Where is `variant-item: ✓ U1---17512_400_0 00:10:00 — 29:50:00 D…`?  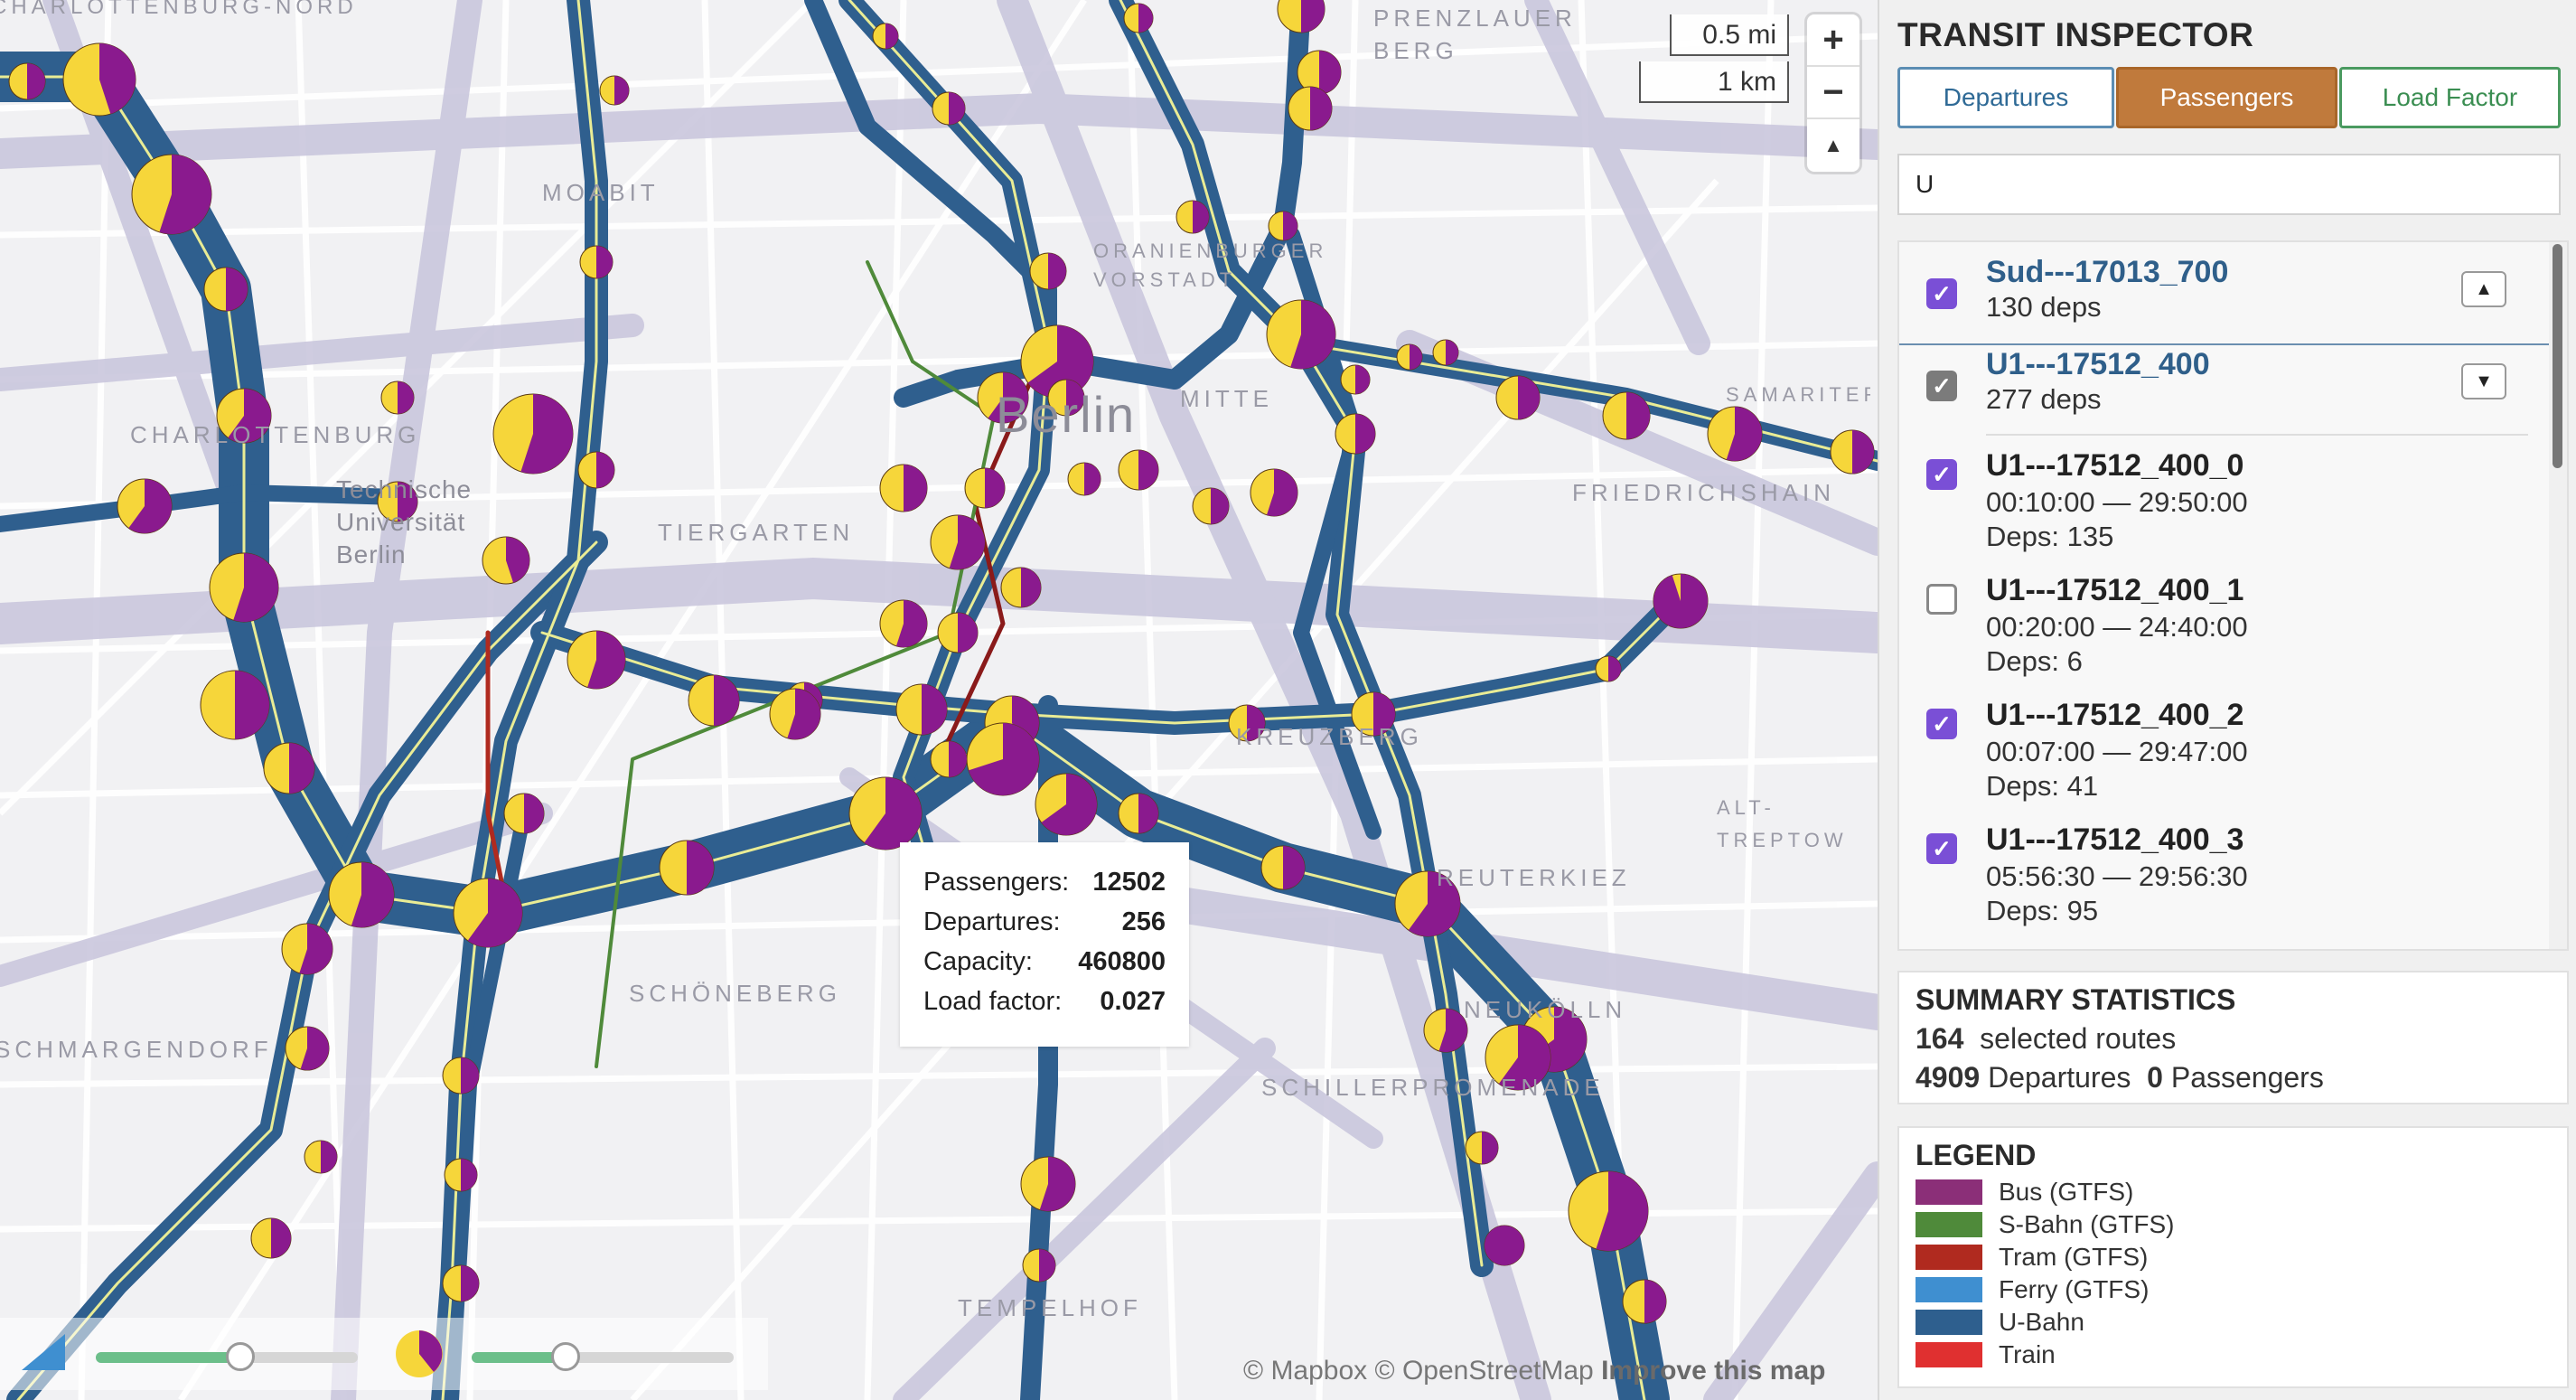 variant-item: ✓ U1---17512_400_0 00:10:00 — 29:50:00 D… is located at coordinates (2215, 507).